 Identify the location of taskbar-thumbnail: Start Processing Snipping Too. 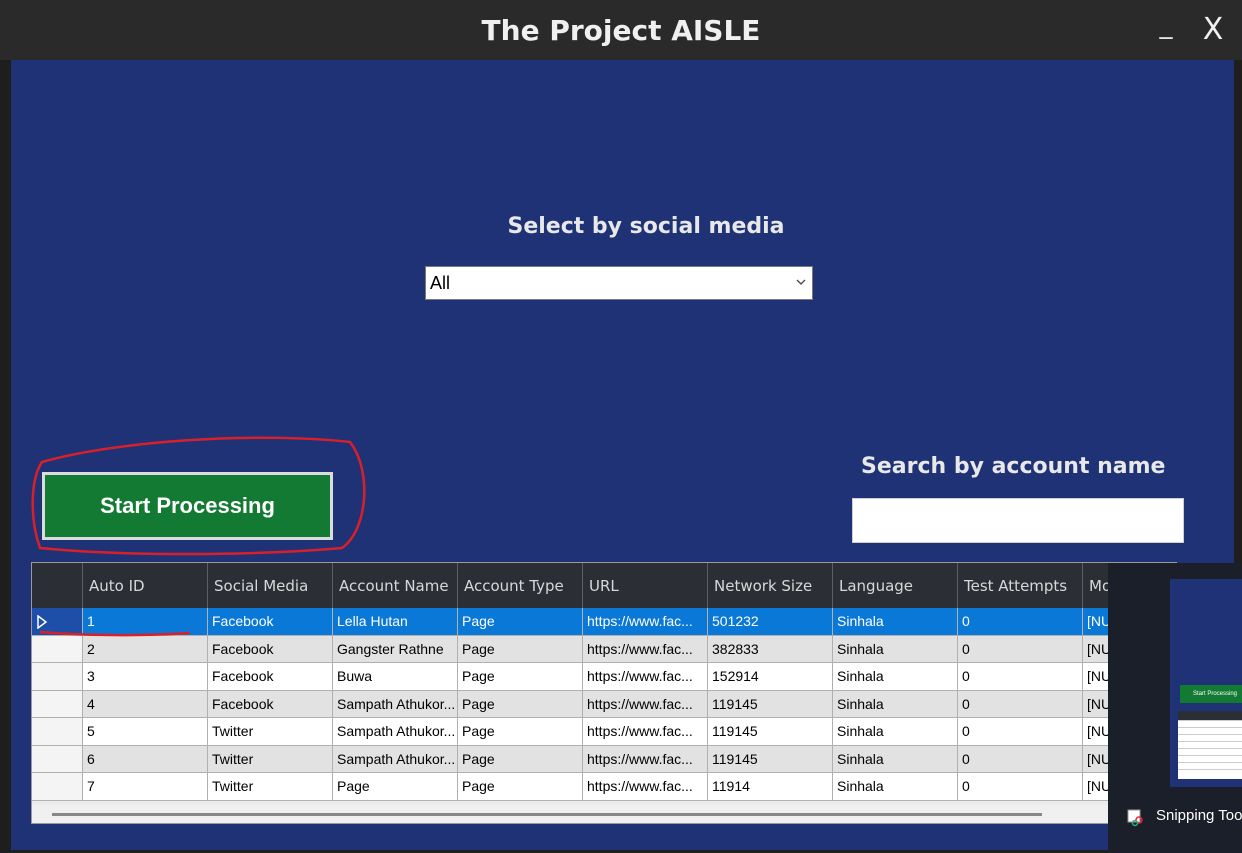
(1175, 708).